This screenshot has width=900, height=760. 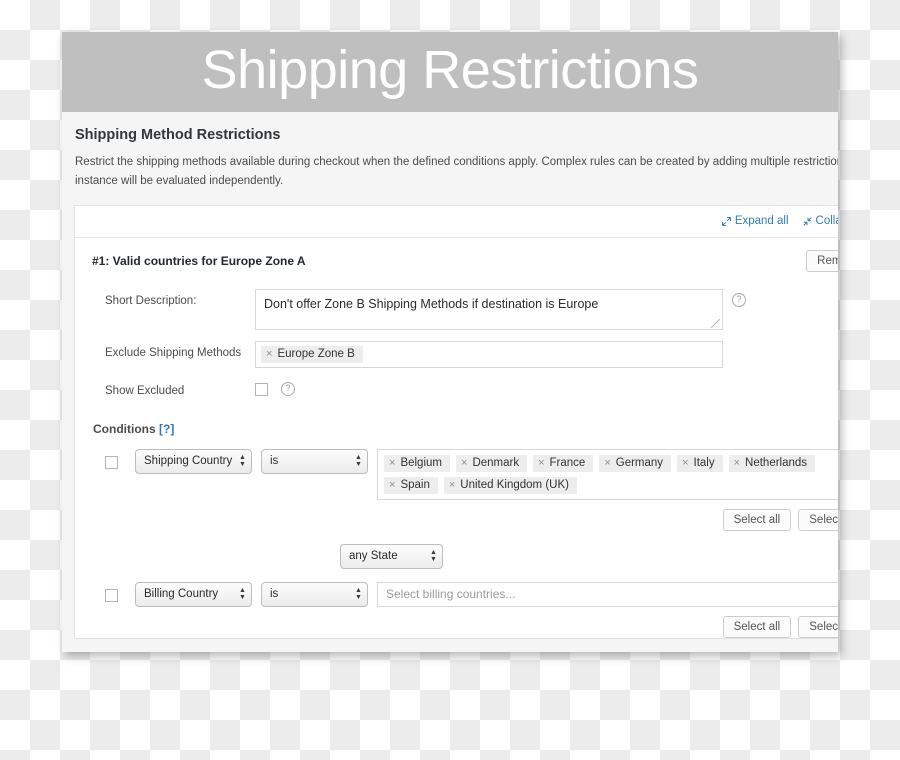 What do you see at coordinates (261, 389) in the screenshot?
I see `show-excluded-checkbox` at bounding box center [261, 389].